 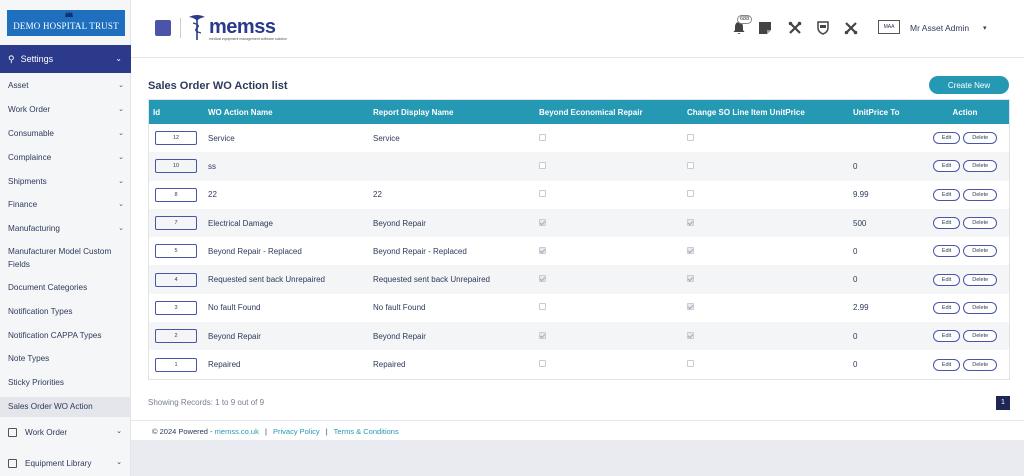 I want to click on hospital-logo: DEMO HOSPITAL TRUST, so click(x=66, y=23).